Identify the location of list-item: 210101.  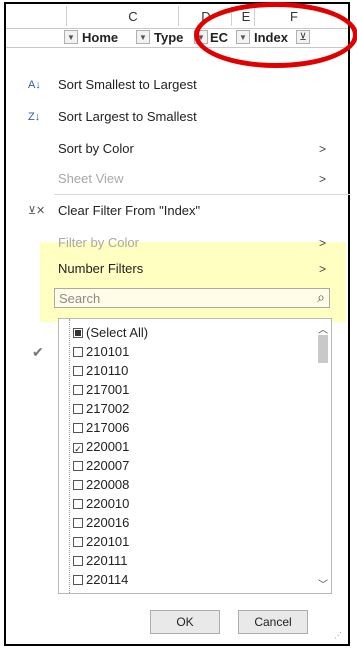
(101, 352).